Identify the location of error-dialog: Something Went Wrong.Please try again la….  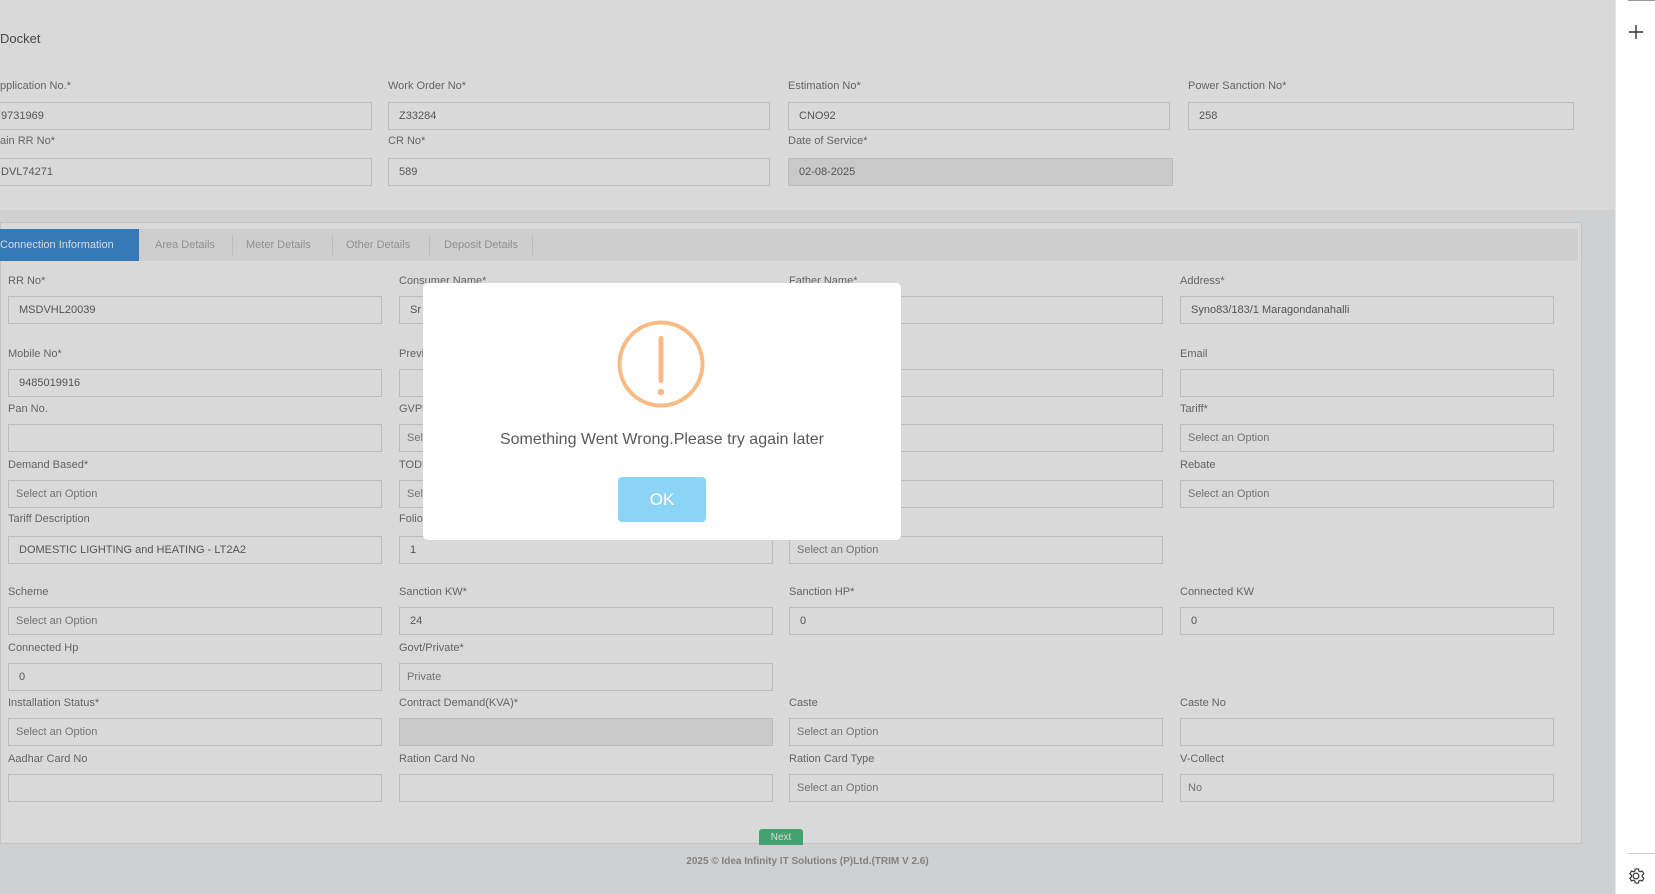
(662, 411).